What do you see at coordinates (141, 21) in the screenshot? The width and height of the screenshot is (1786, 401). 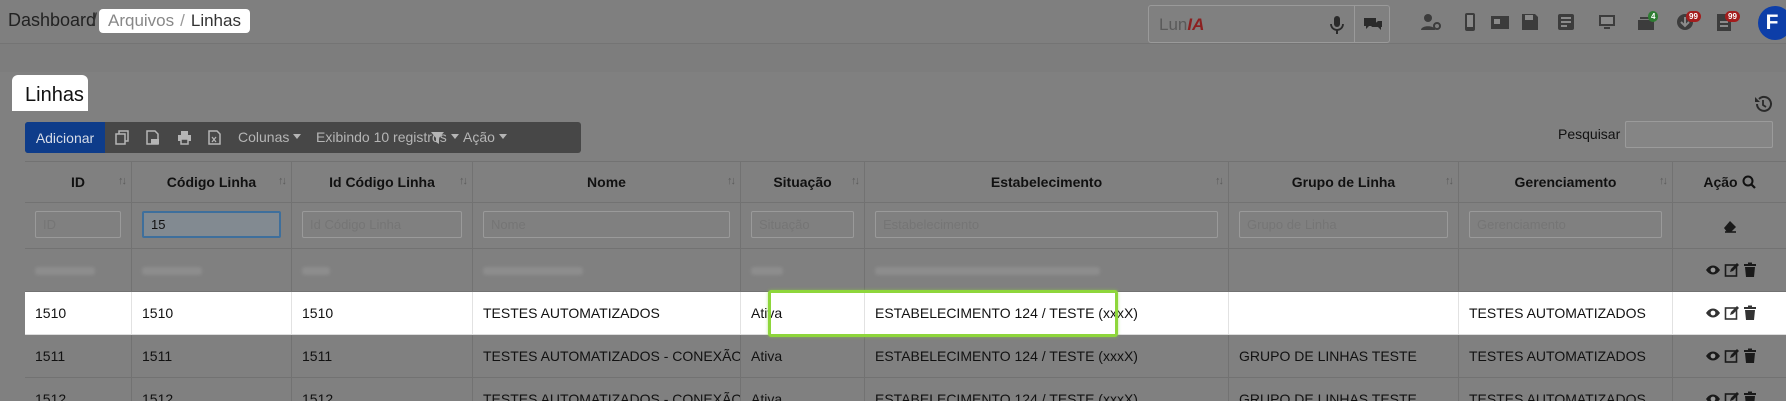 I see `breadcrumb-arquivos: Arquivos` at bounding box center [141, 21].